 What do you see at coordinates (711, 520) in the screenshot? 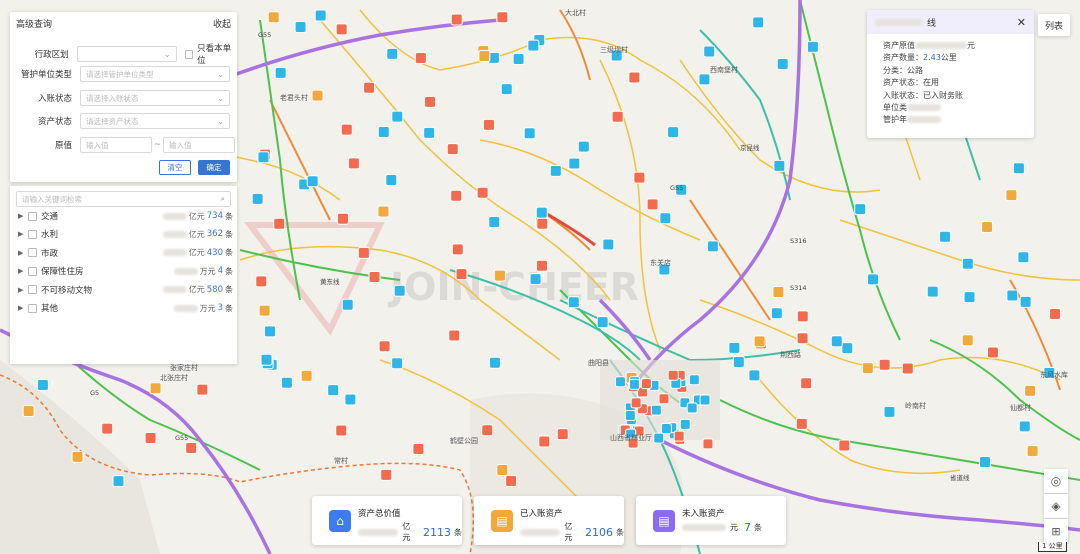
I see `summary-card: ▤ 未入账资产元 7 条` at bounding box center [711, 520].